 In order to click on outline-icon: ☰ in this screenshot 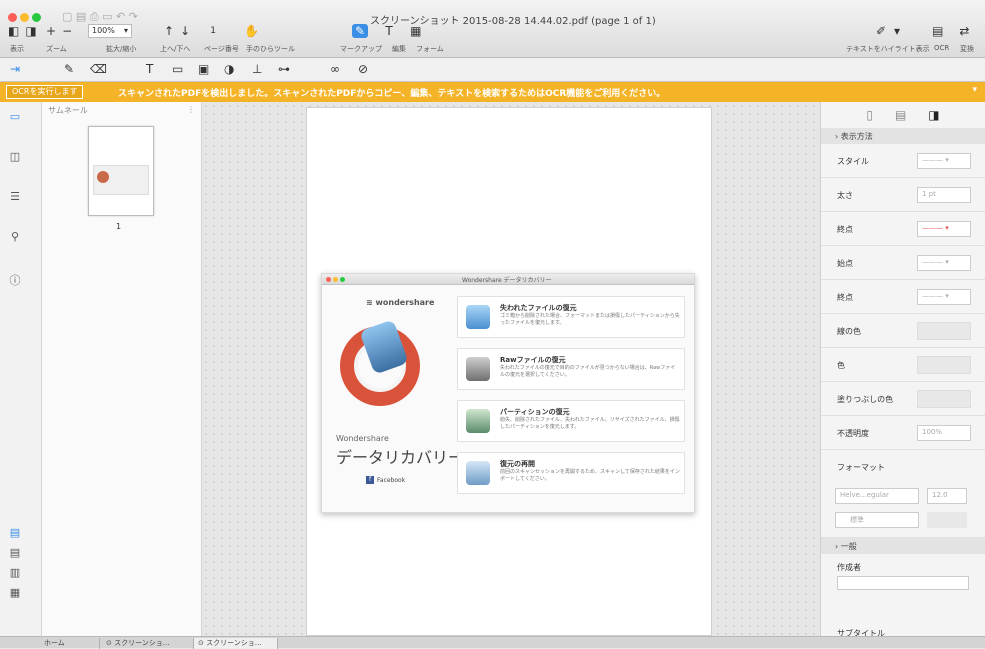, I will do `click(15, 196)`.